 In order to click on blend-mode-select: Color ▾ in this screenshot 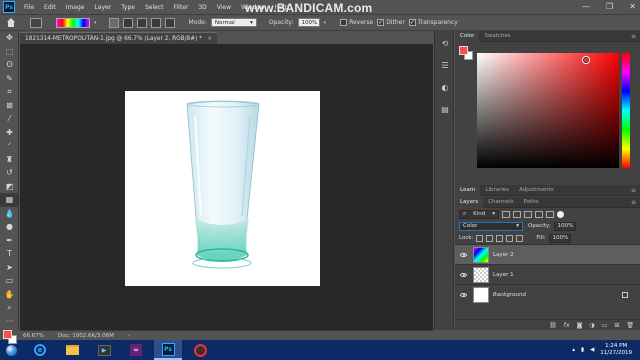, I will do `click(491, 226)`.